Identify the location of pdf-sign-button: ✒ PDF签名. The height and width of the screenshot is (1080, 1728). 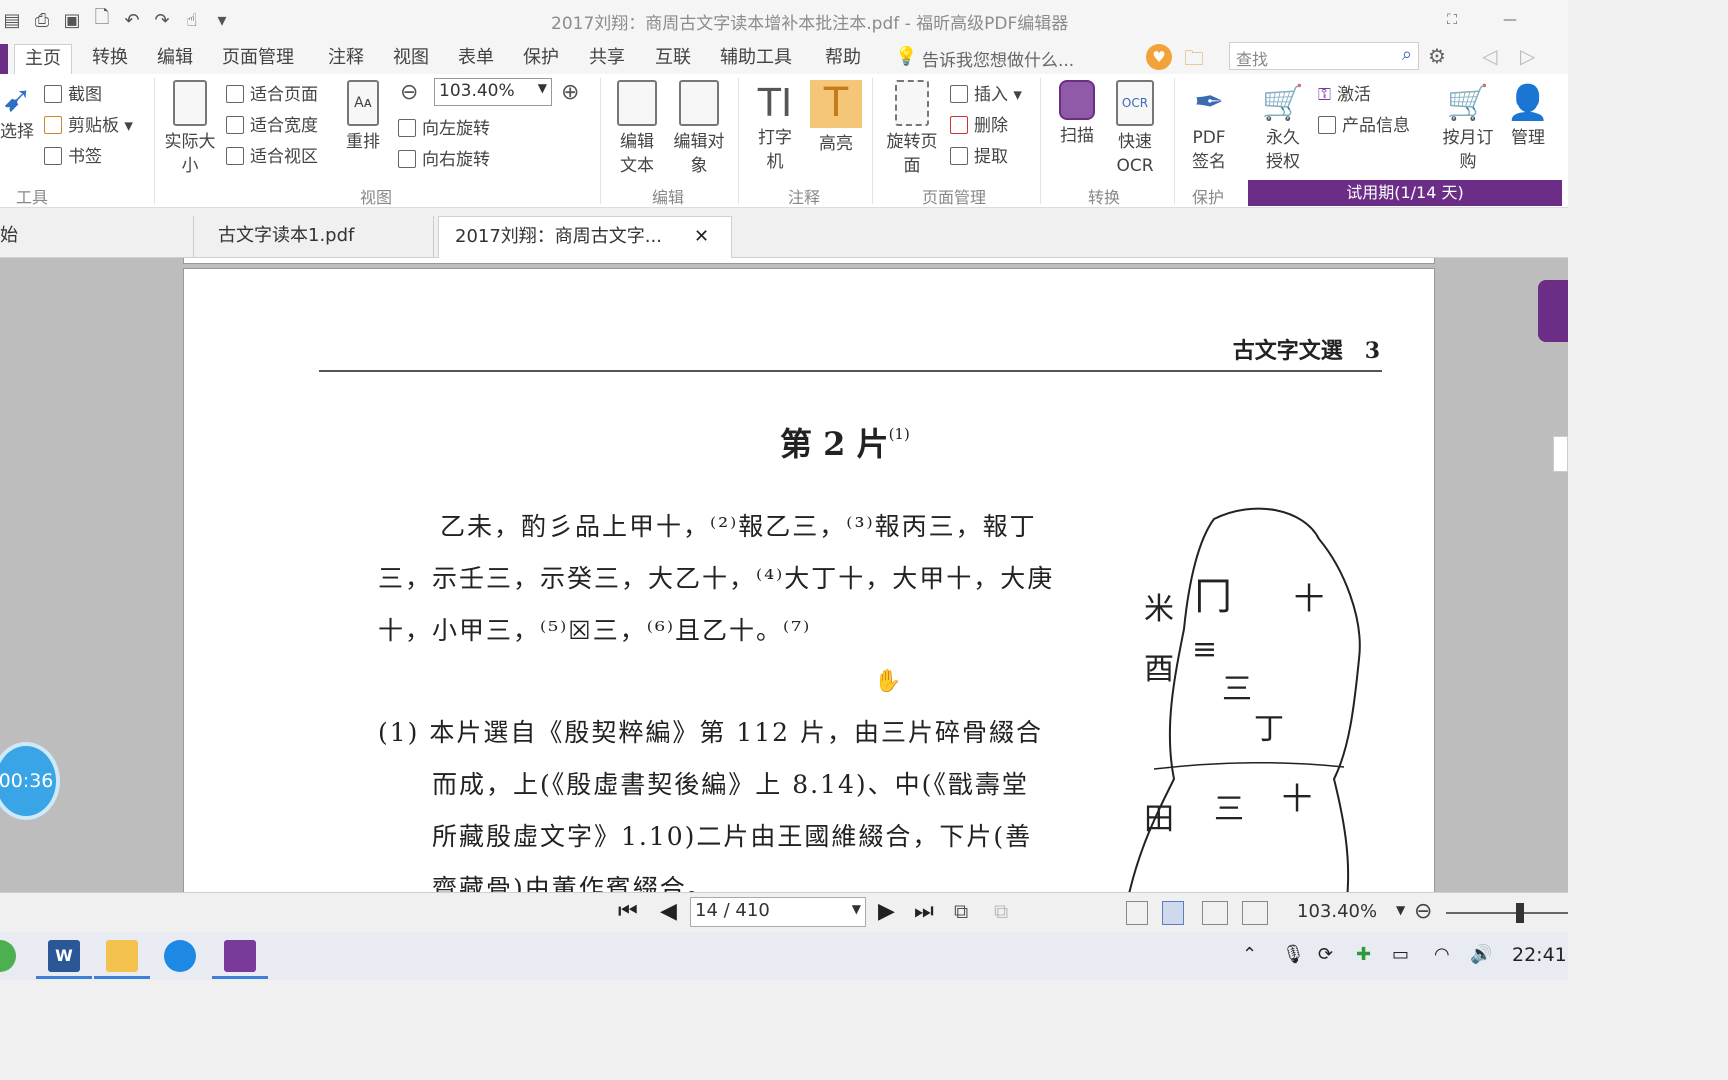
(1209, 127).